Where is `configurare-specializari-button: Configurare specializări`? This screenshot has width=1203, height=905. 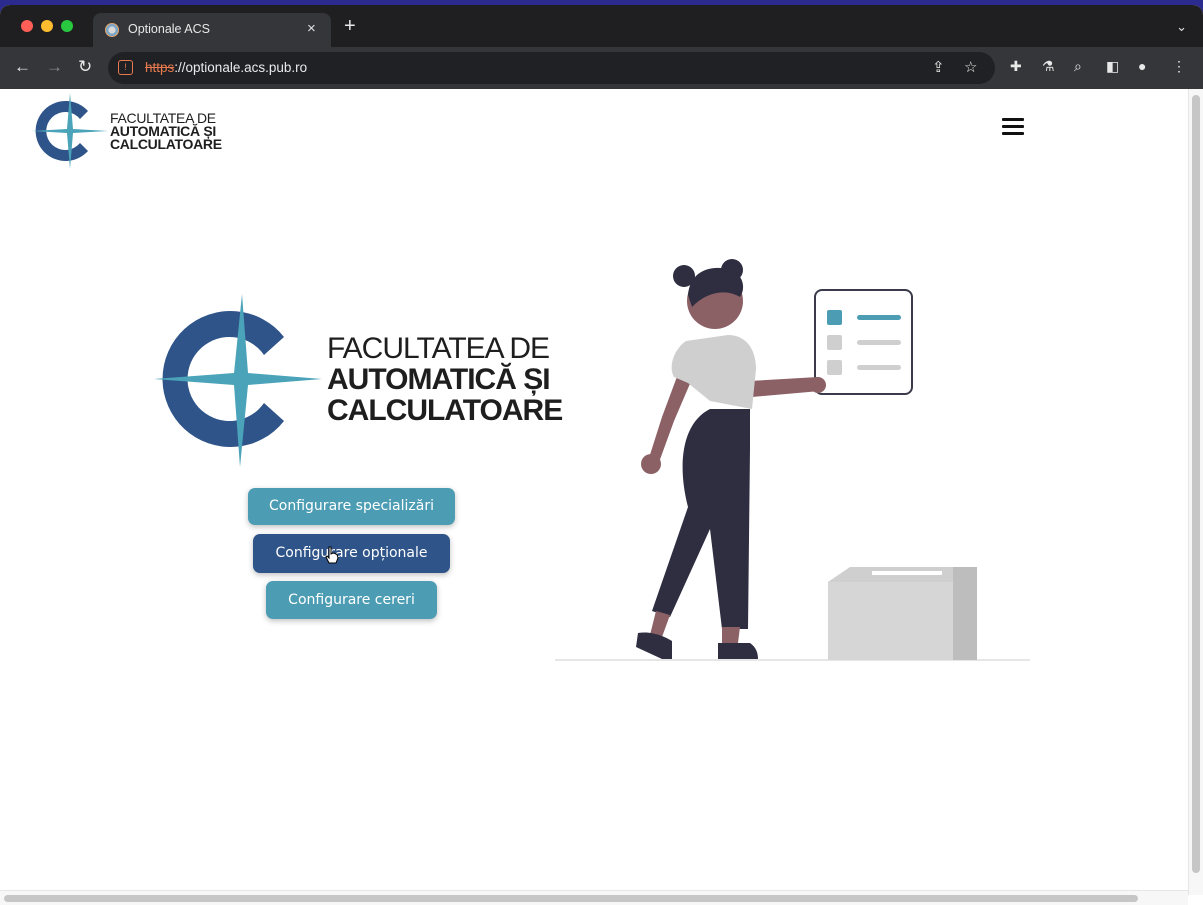 configurare-specializari-button: Configurare specializări is located at coordinates (351, 506).